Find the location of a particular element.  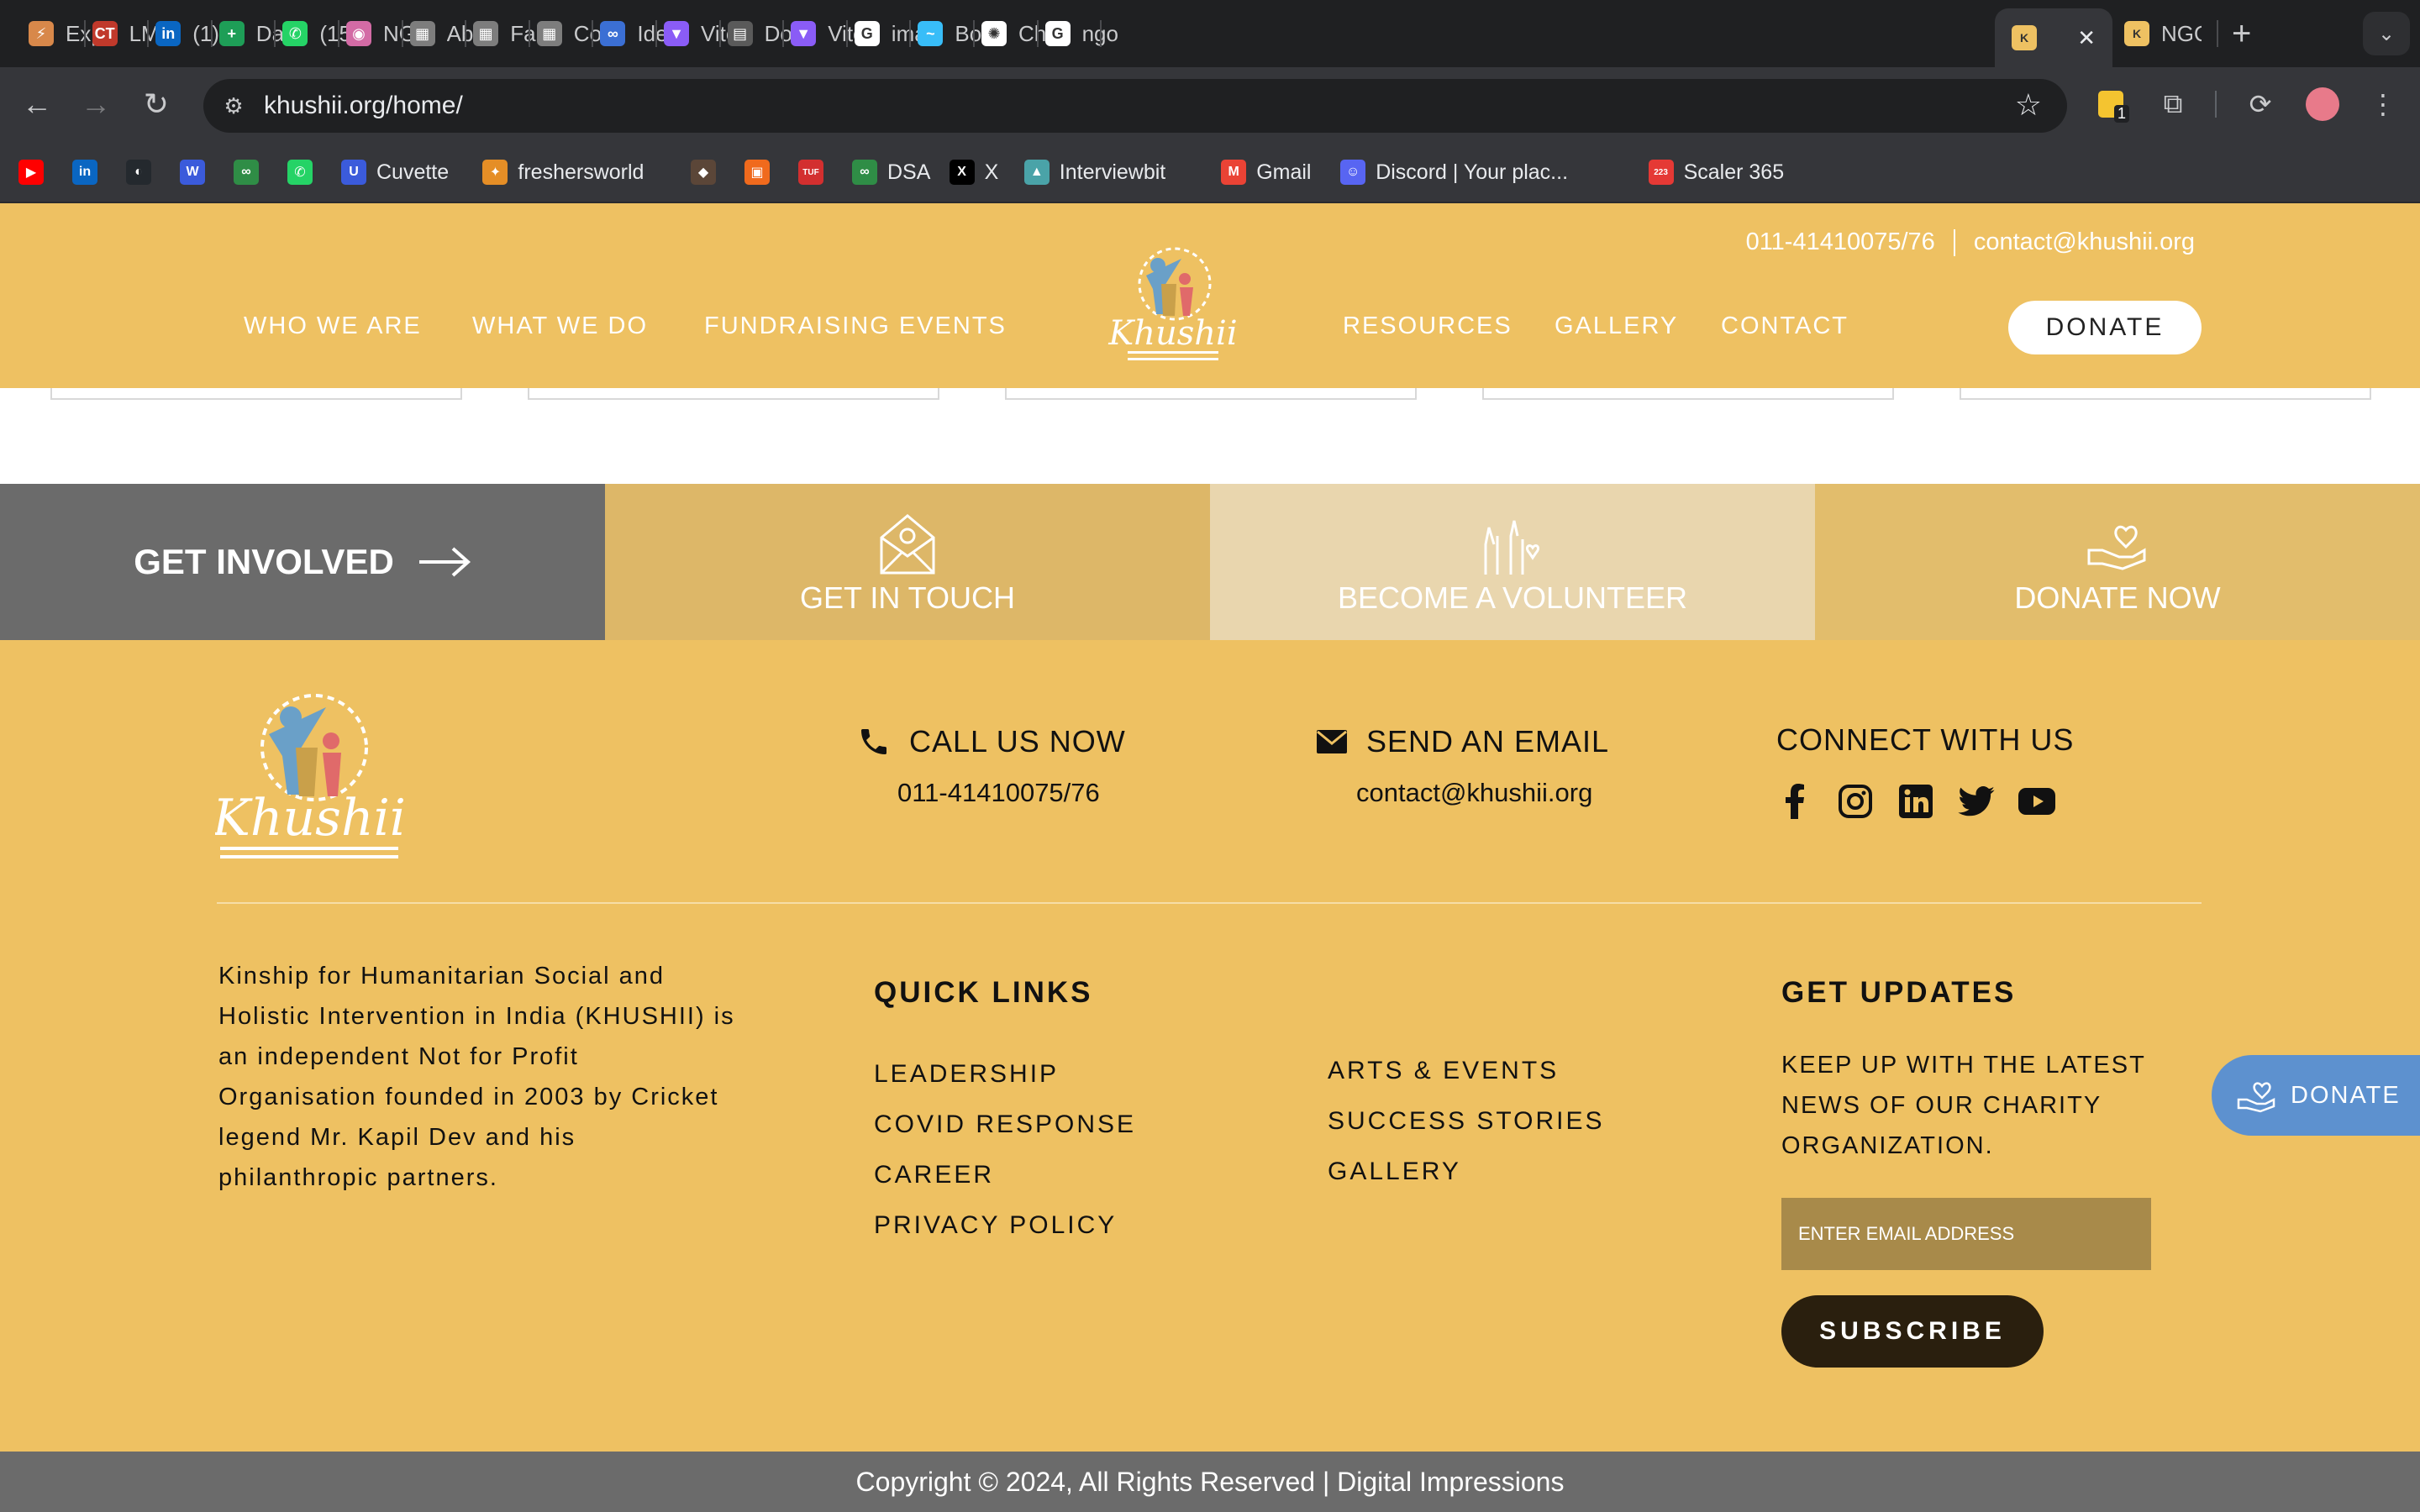

site-settings-icon: ⚙ is located at coordinates (233, 106).